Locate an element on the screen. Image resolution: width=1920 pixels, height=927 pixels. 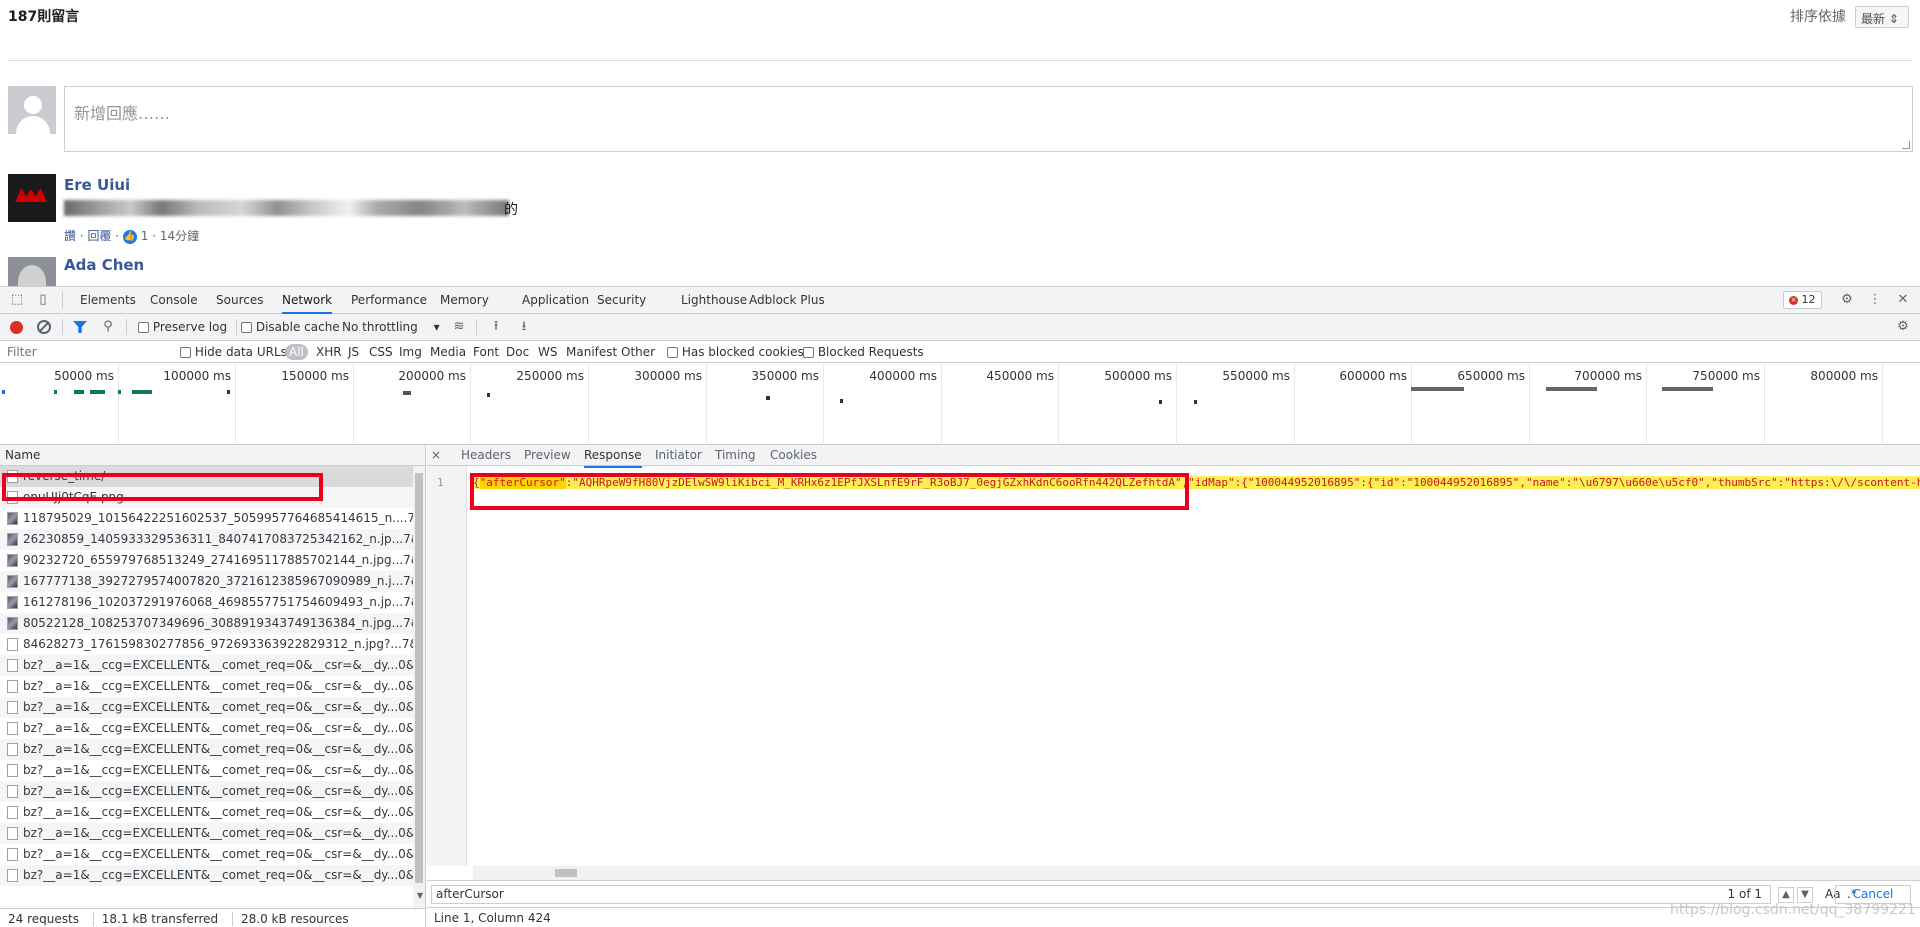
device-toolbar-icon: ▯ is located at coordinates (43, 300).